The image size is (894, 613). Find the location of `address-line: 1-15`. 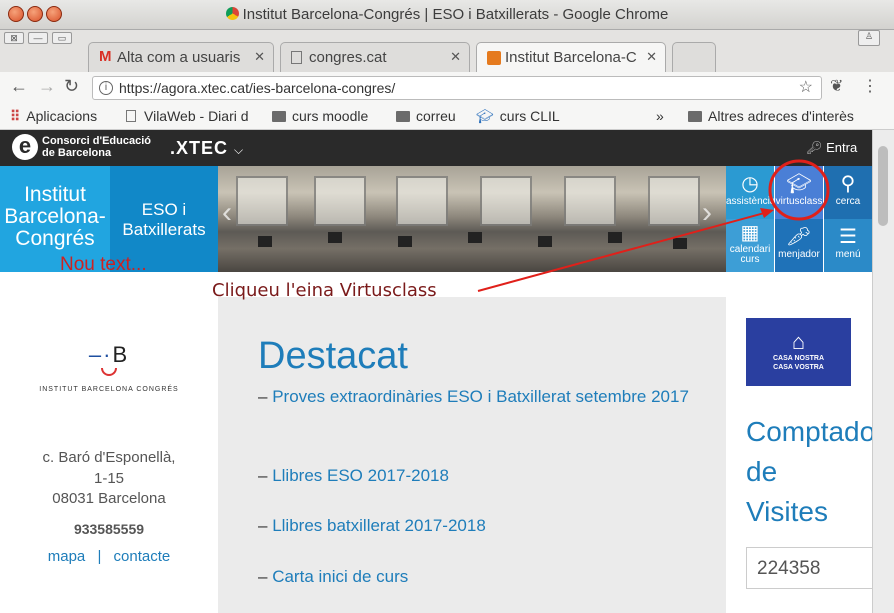

address-line: 1-15 is located at coordinates (109, 478).